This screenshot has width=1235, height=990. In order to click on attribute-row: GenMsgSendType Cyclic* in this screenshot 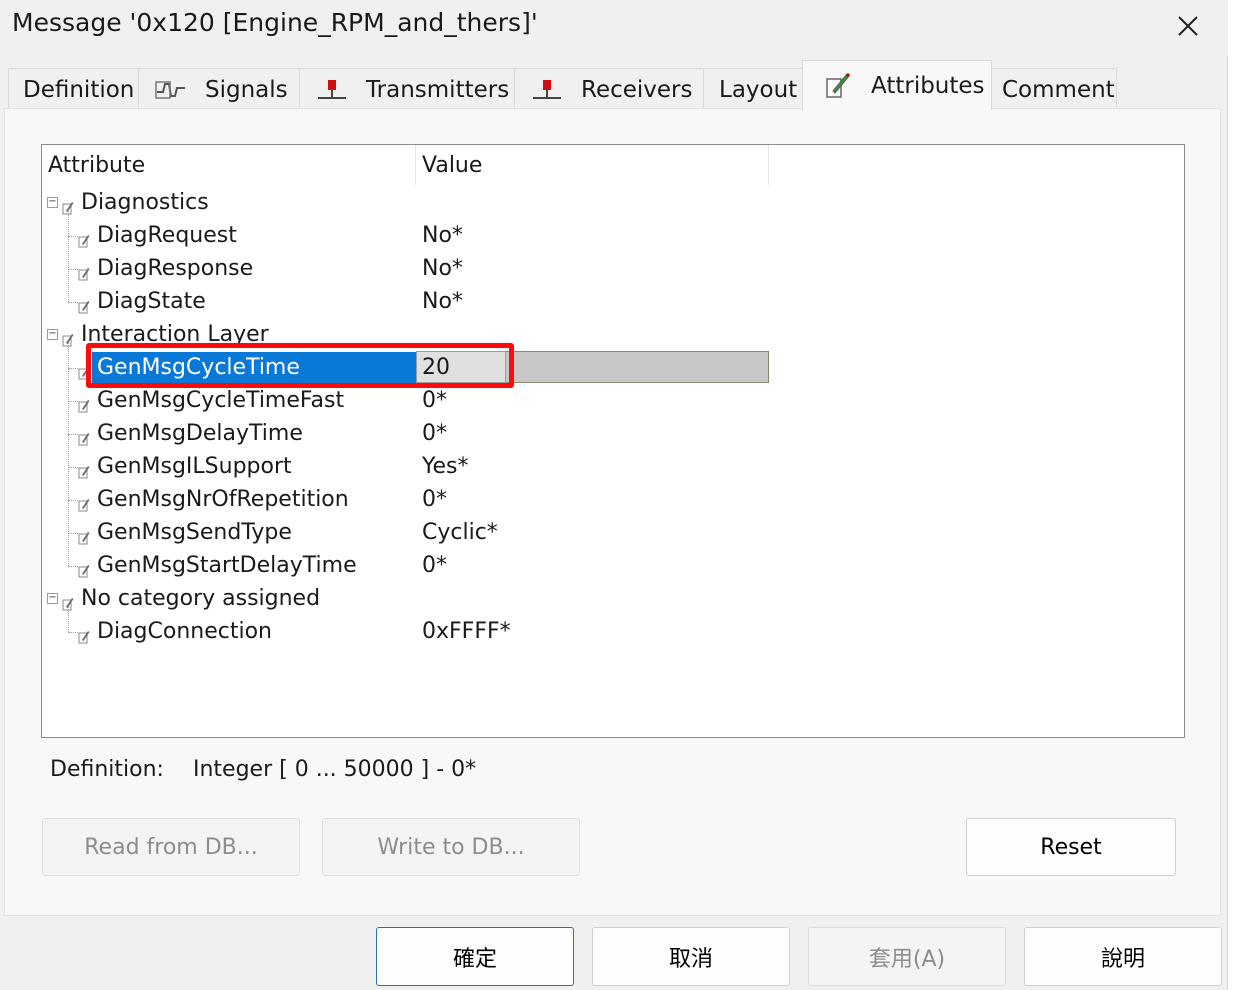, I will do `click(422, 533)`.